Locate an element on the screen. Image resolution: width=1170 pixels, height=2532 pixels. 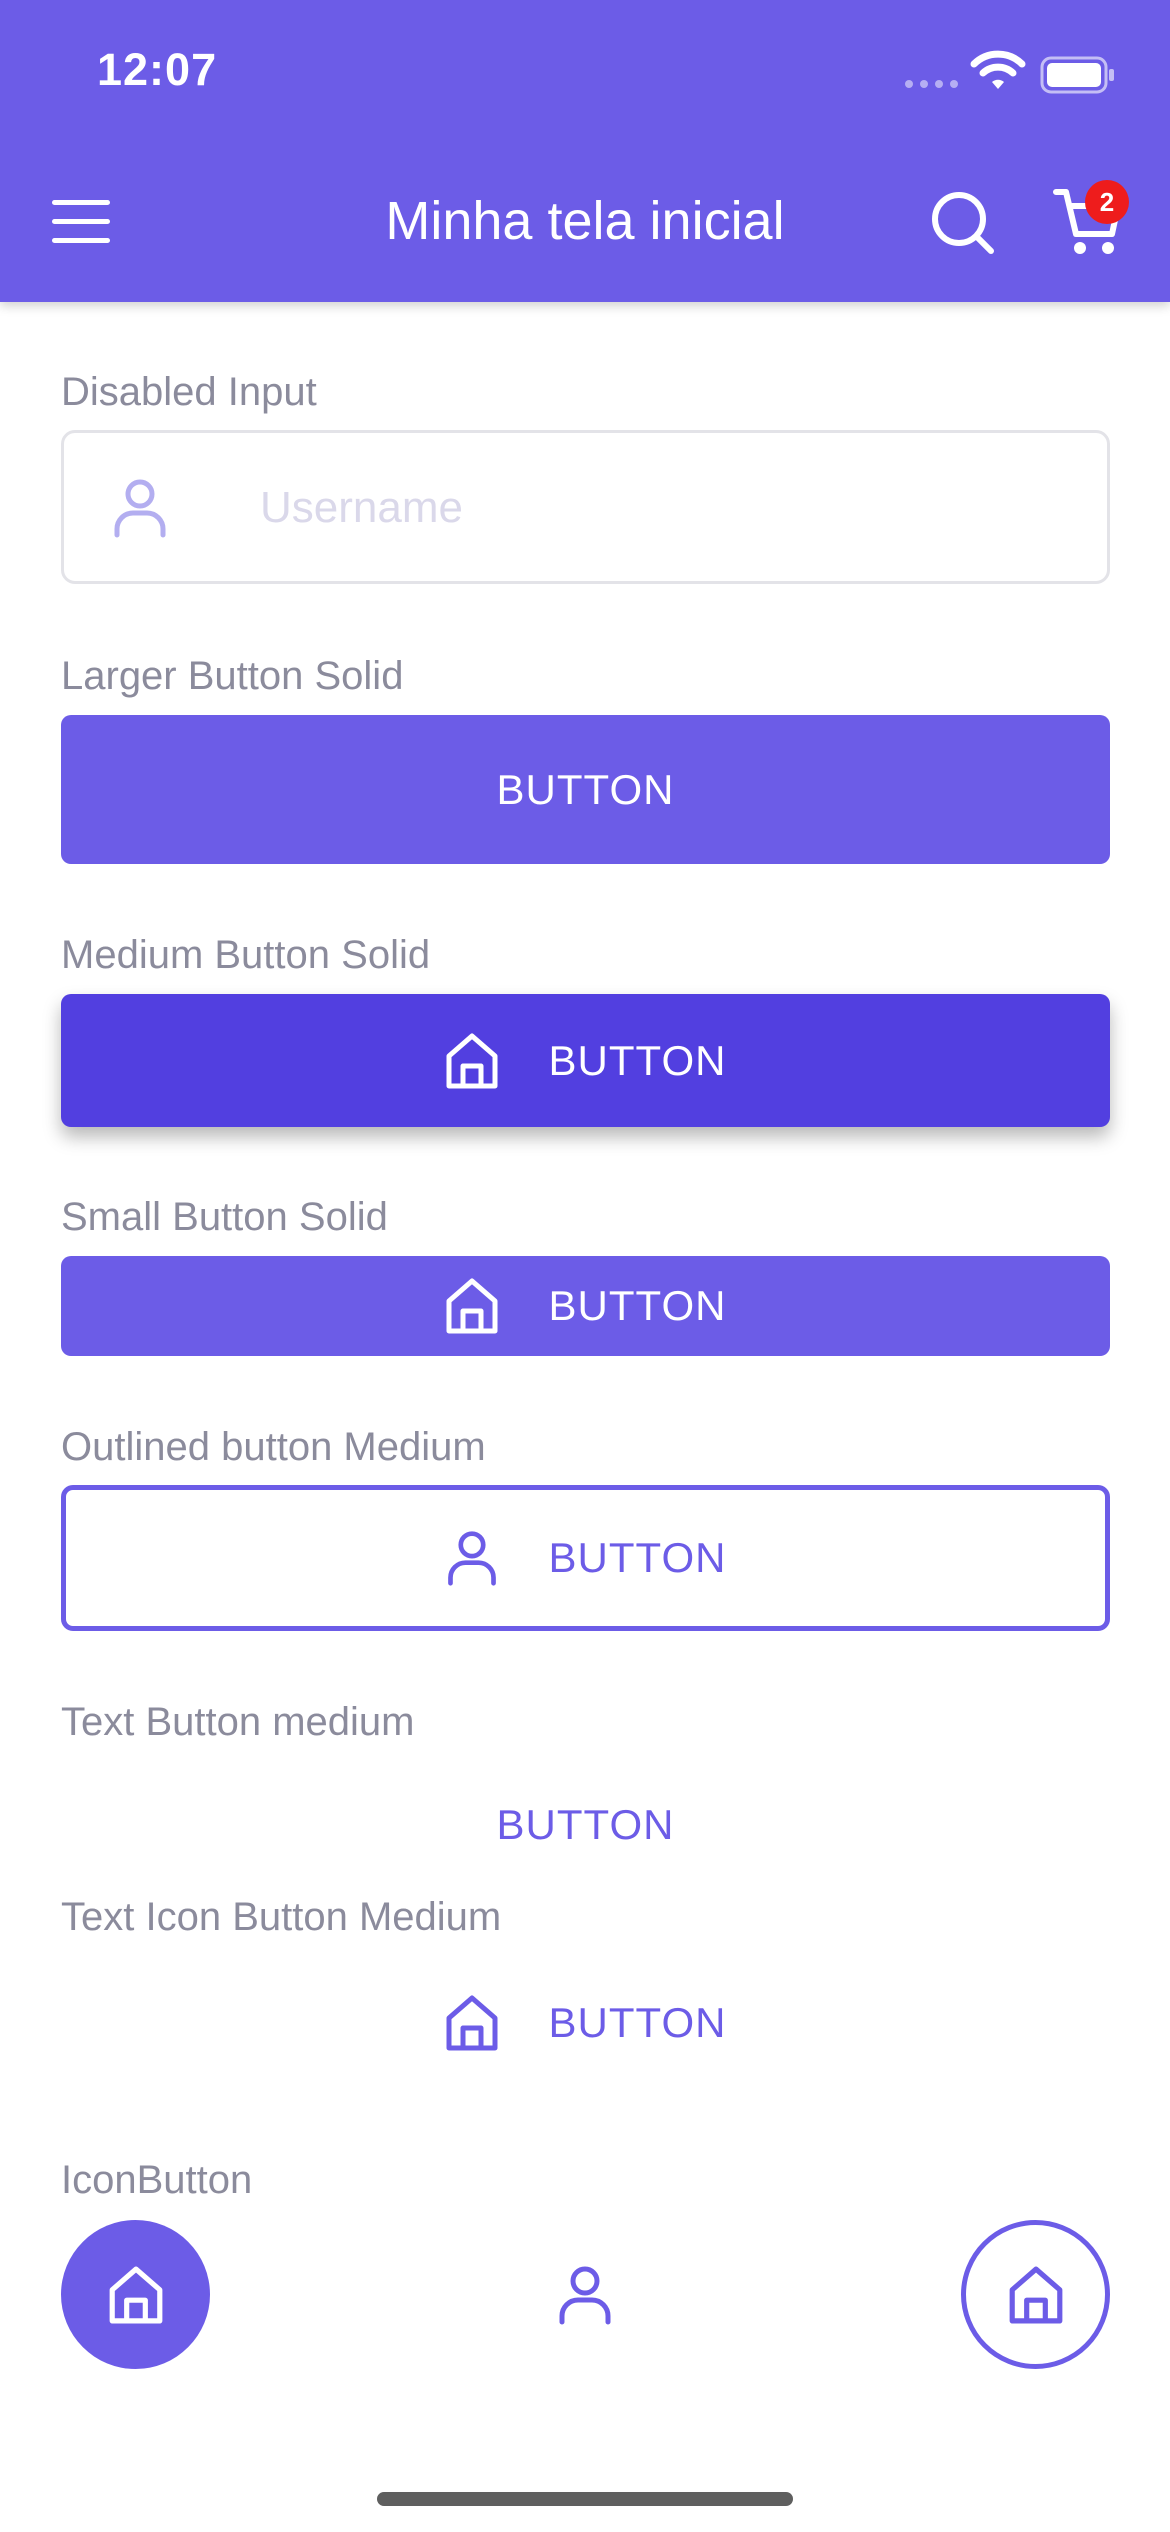
text-icon-medium-button: BUTTON is located at coordinates (585, 2023).